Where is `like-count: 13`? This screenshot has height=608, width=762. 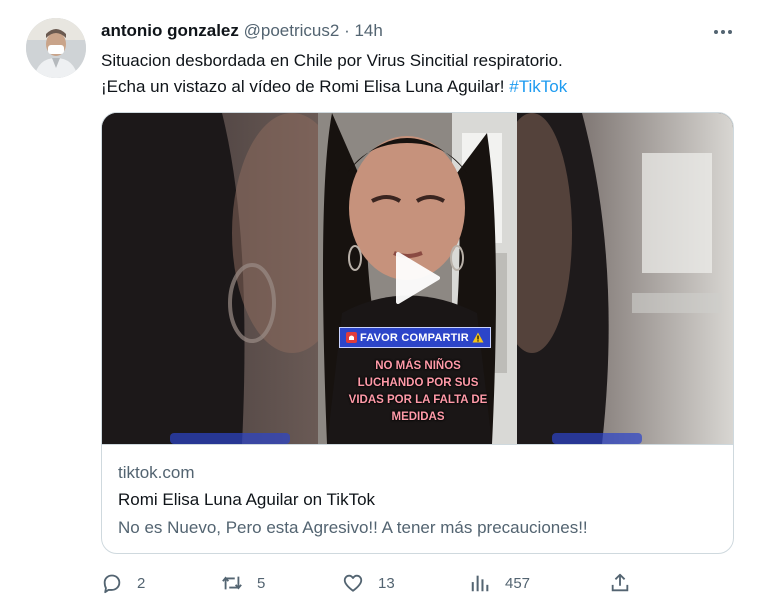 like-count: 13 is located at coordinates (386, 583).